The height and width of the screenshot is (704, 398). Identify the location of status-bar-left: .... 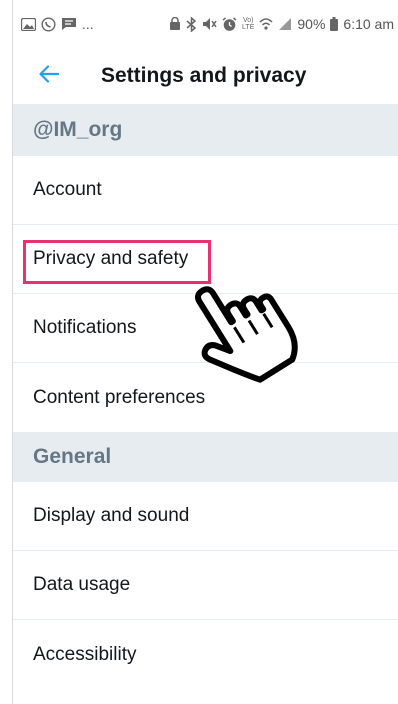
(57, 24).